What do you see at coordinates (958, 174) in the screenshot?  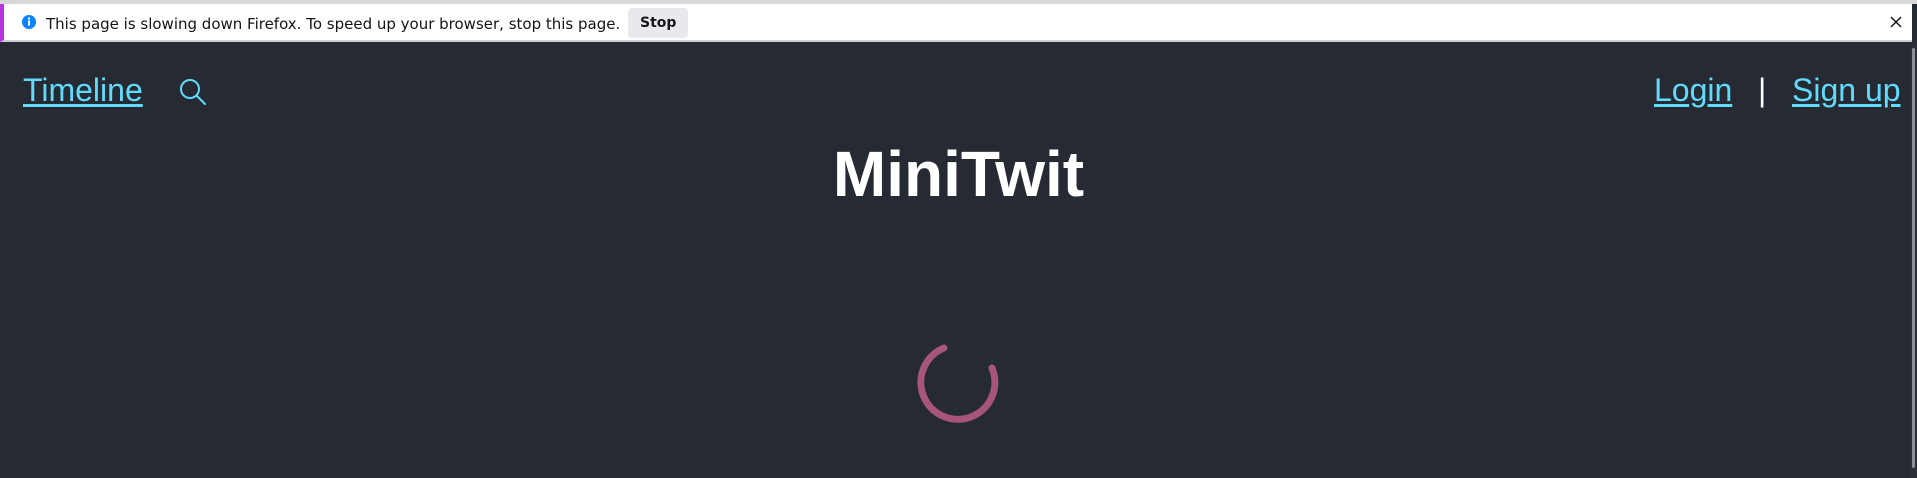 I see `page-title: MiniTwit` at bounding box center [958, 174].